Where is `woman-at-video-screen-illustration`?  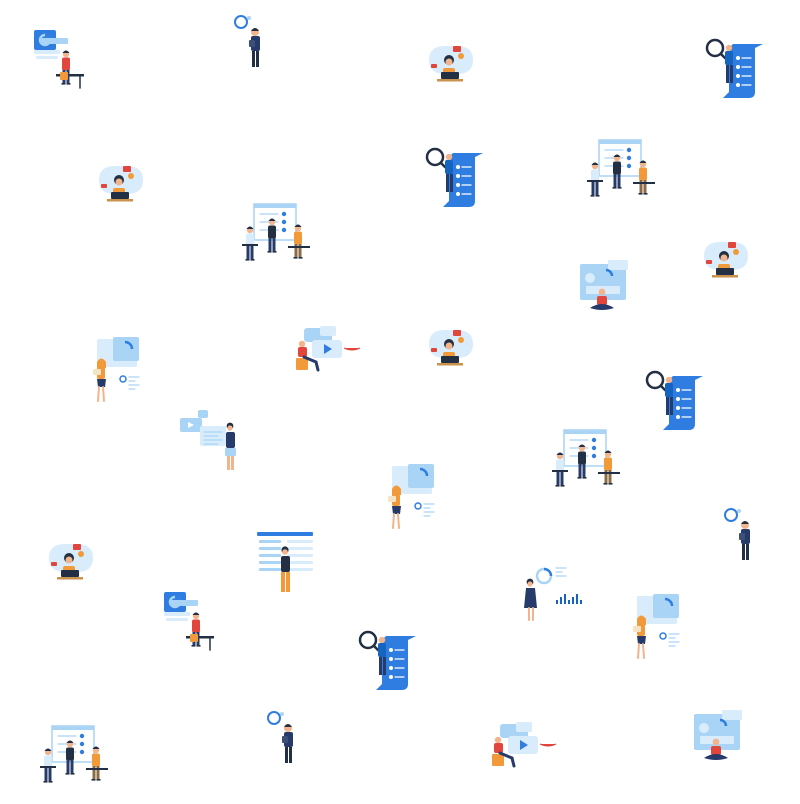
woman-at-video-screen-illustration is located at coordinates (208, 440).